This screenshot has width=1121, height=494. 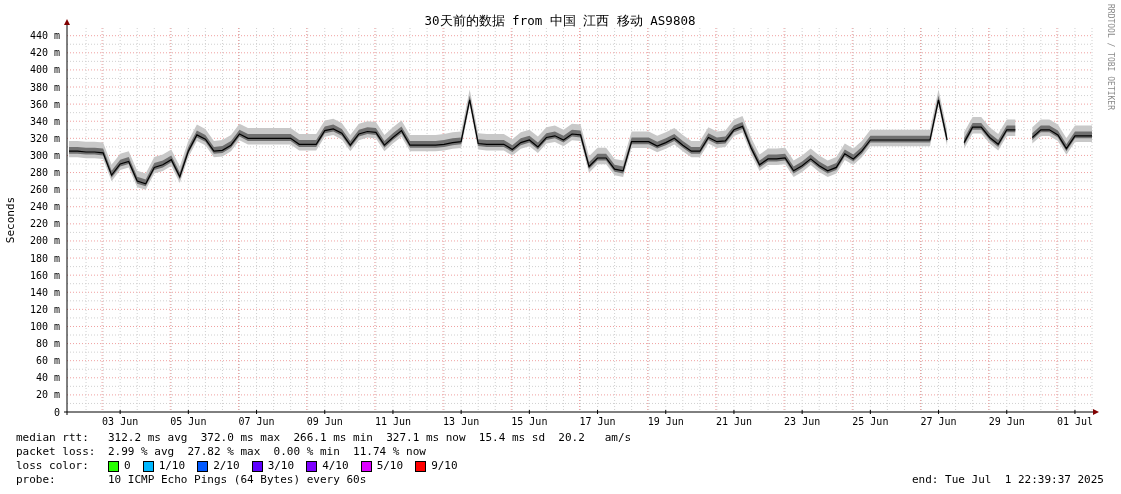 I want to click on y-tick-label: 80 m, so click(x=47, y=344).